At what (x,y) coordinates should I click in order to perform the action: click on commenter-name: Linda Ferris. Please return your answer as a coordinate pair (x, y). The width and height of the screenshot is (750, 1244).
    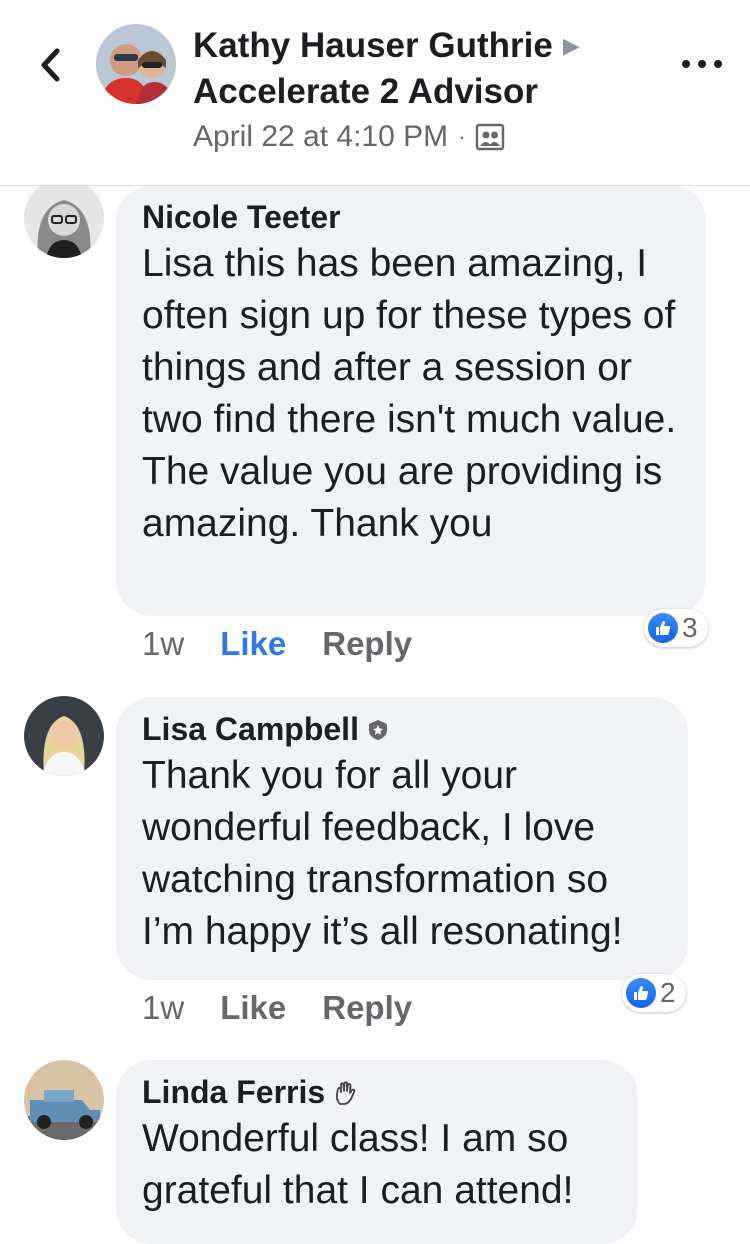
    Looking at the image, I should click on (377, 1092).